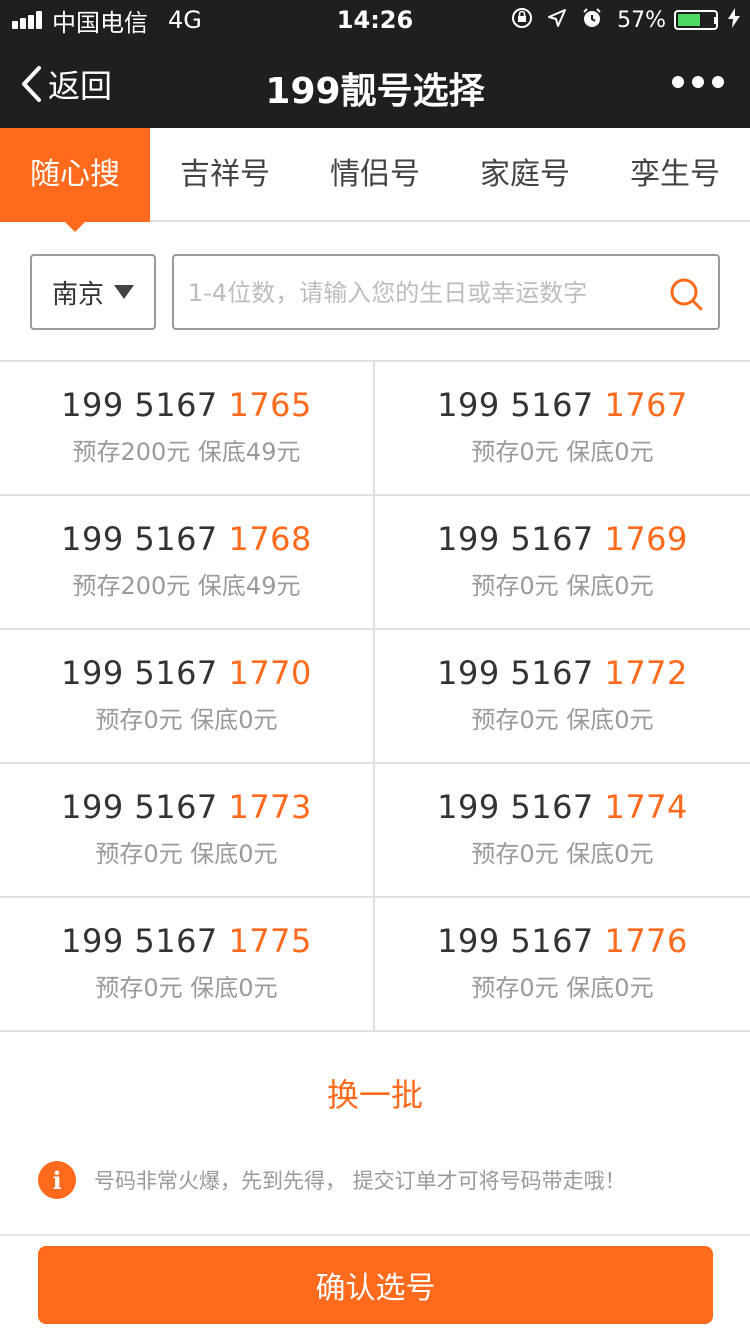 This screenshot has width=750, height=1334. Describe the element at coordinates (646, 673) in the screenshot. I see `number-tail: 1772` at that location.